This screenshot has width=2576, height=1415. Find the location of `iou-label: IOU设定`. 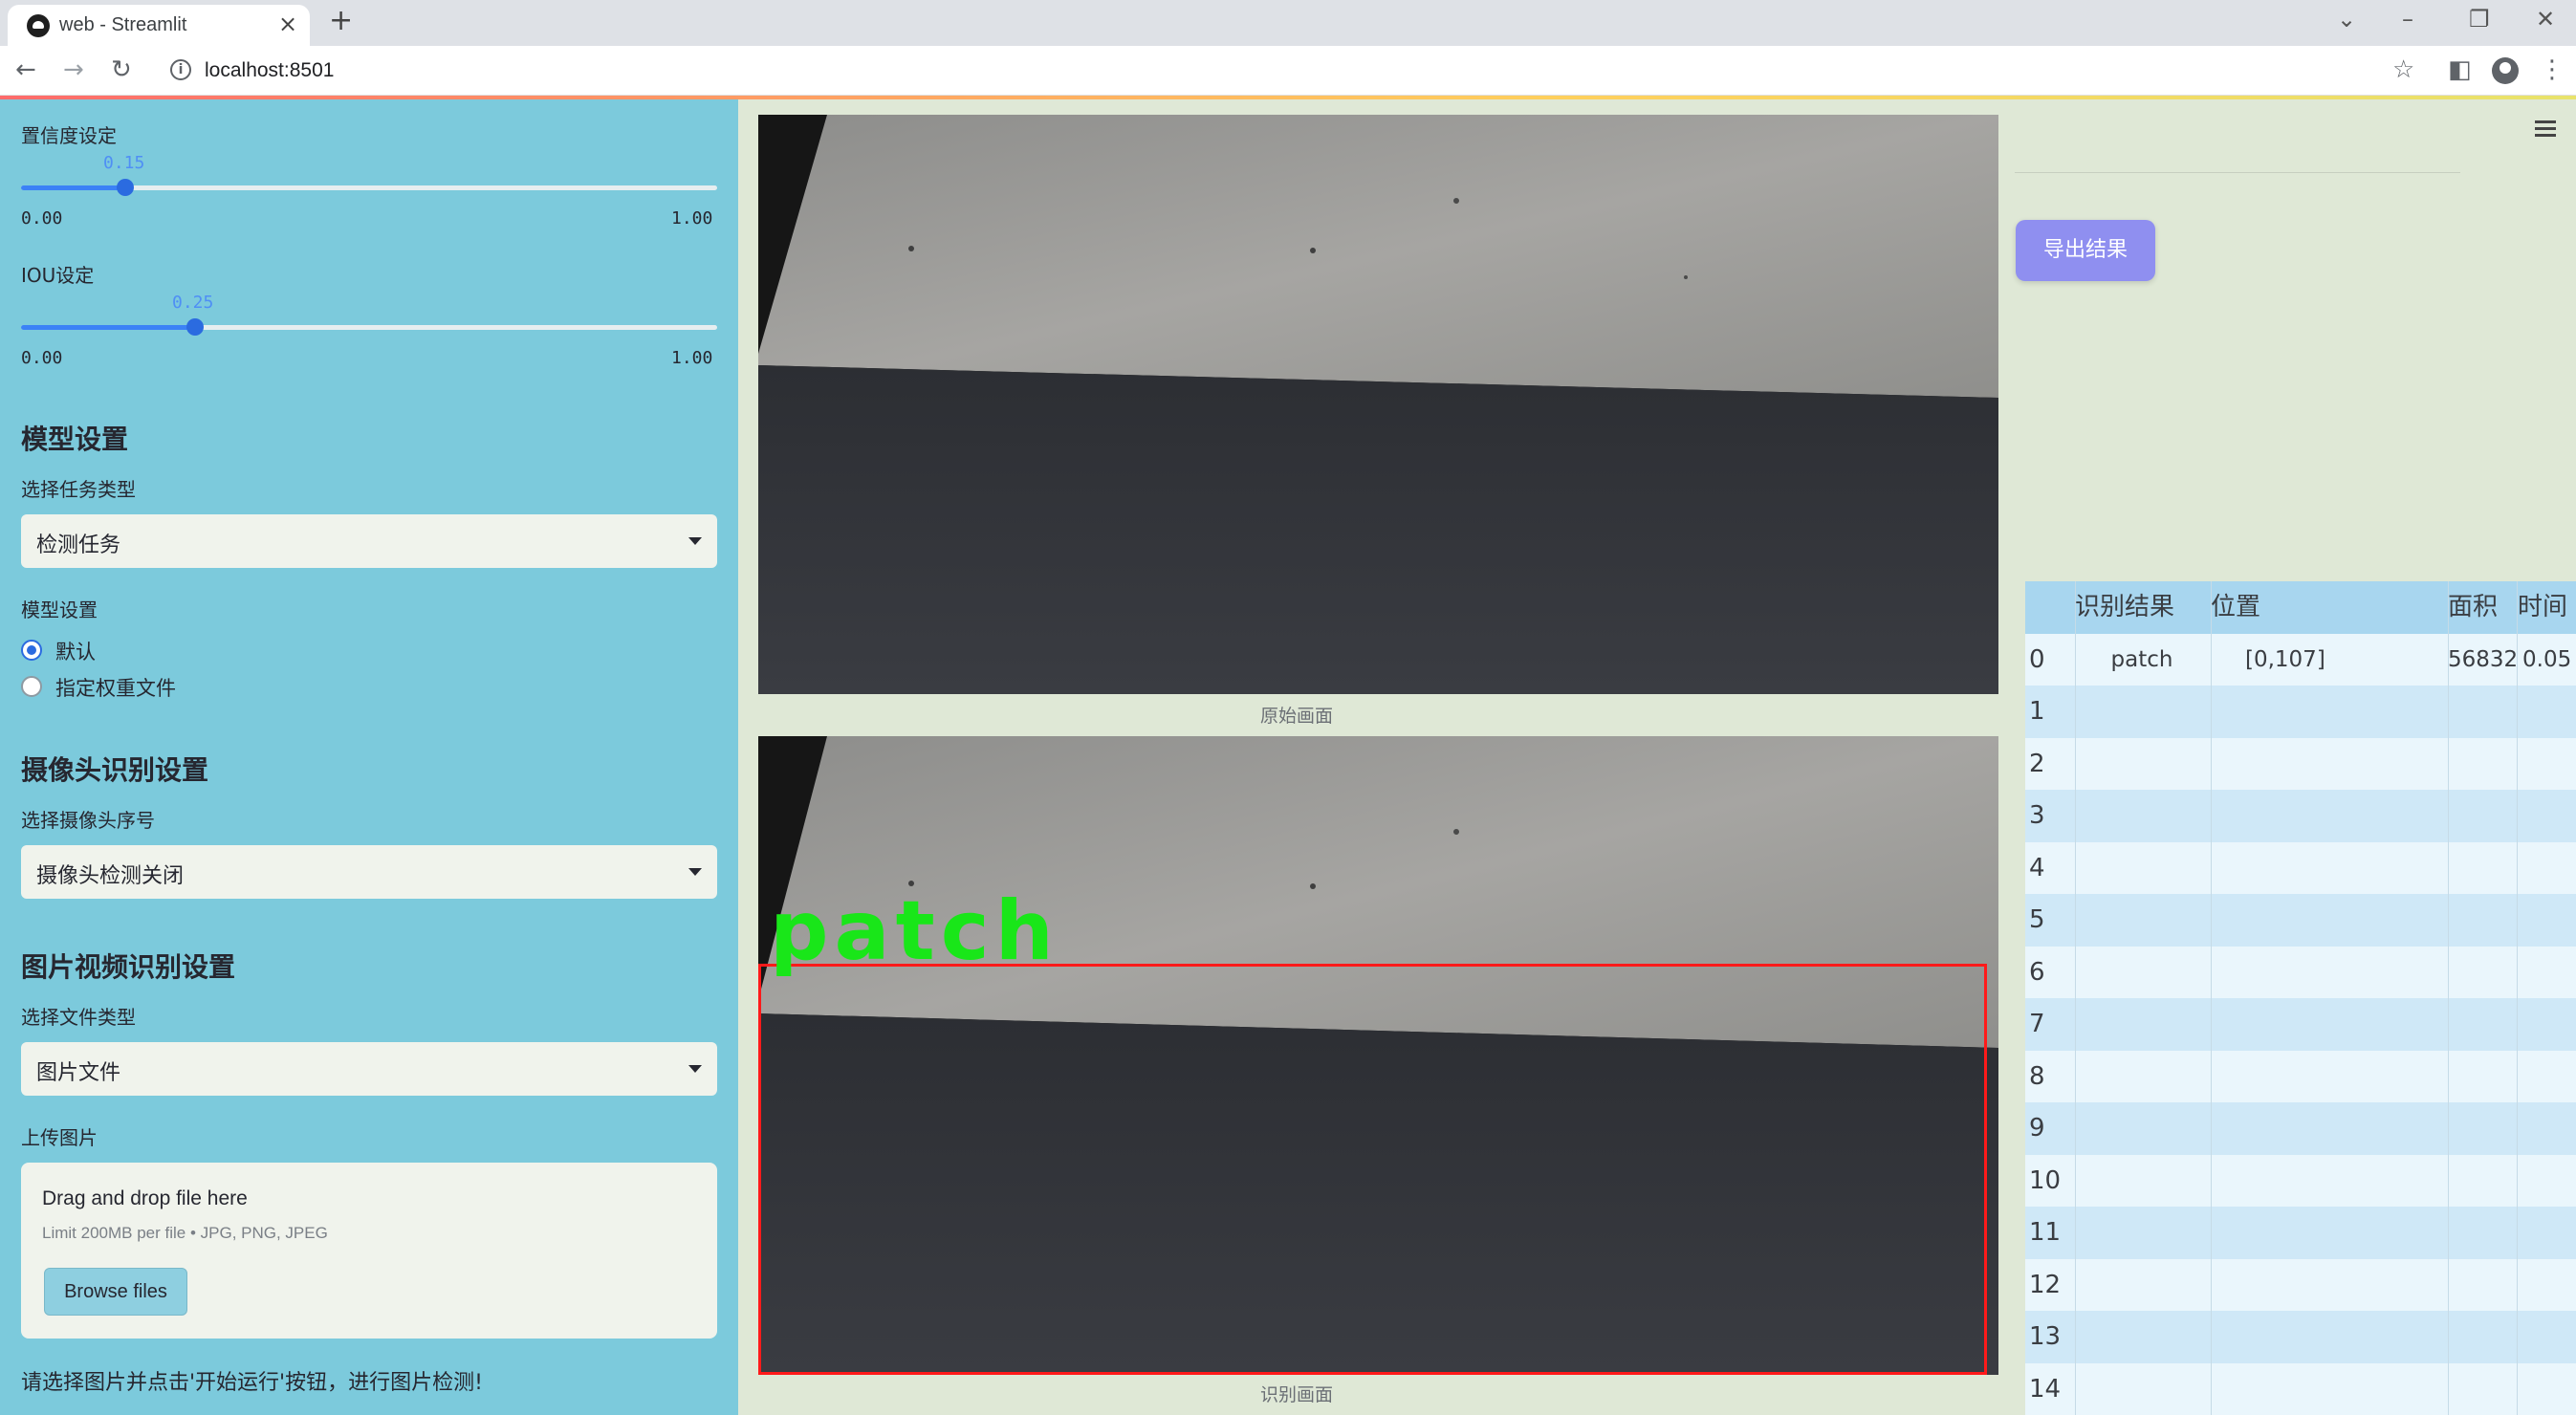

iou-label: IOU设定 is located at coordinates (58, 275).